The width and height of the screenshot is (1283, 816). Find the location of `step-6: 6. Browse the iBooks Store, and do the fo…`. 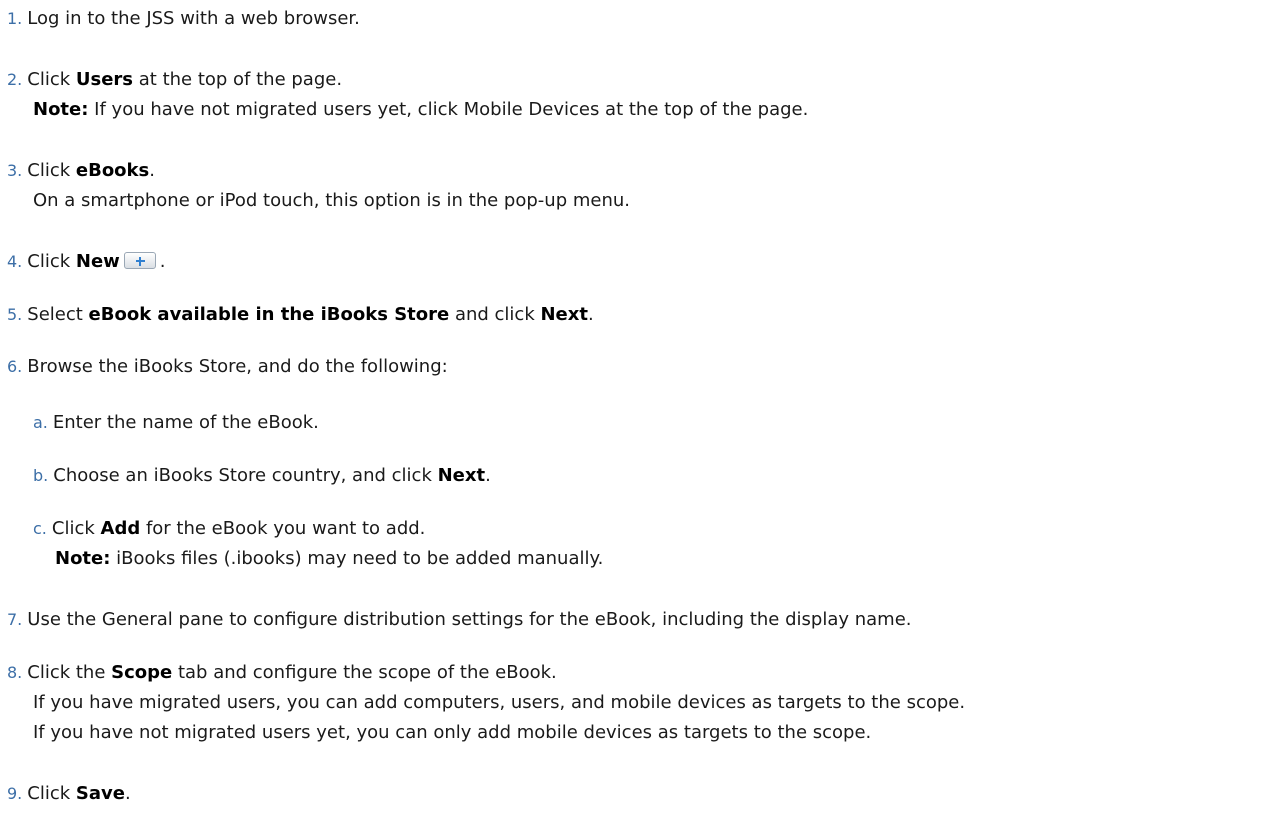

step-6: 6. Browse the iBooks Store, and do the fo… is located at coordinates (227, 367).